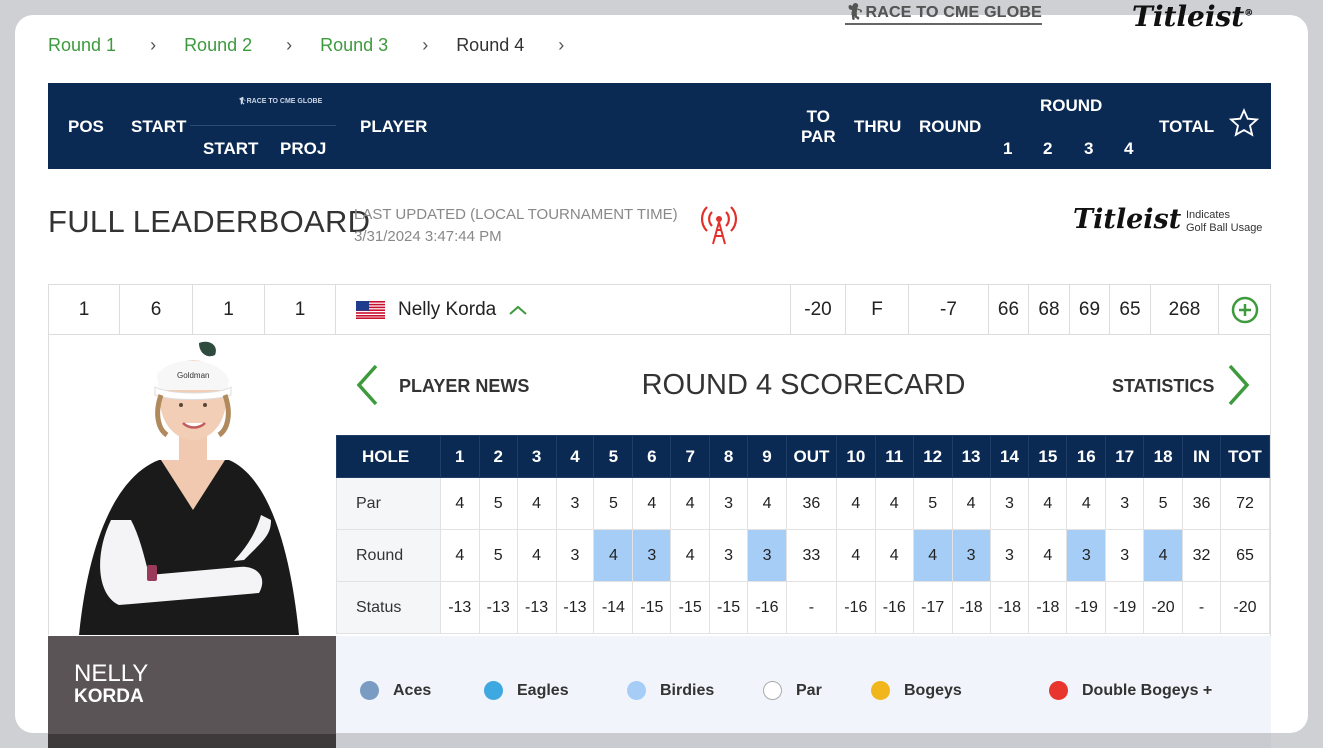 The height and width of the screenshot is (748, 1323). Describe the element at coordinates (498, 456) in the screenshot. I see `scorecard-header-cell: 2` at that location.